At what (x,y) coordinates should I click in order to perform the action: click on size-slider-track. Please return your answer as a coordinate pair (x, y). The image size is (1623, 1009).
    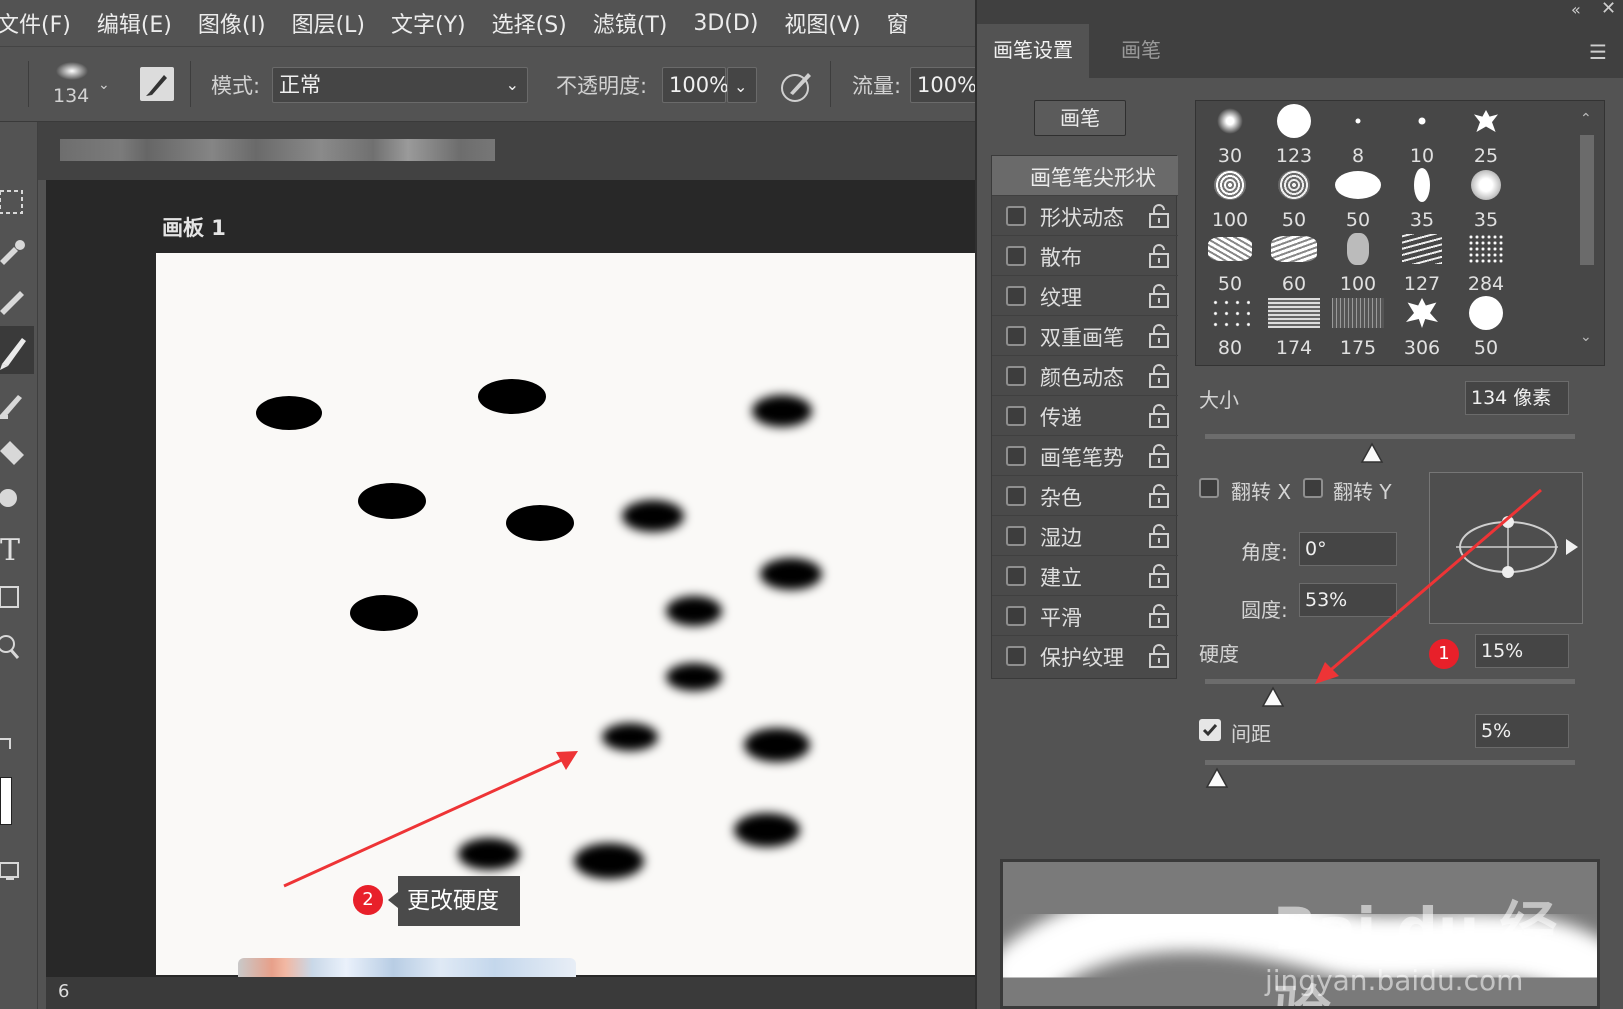
    Looking at the image, I should click on (1390, 436).